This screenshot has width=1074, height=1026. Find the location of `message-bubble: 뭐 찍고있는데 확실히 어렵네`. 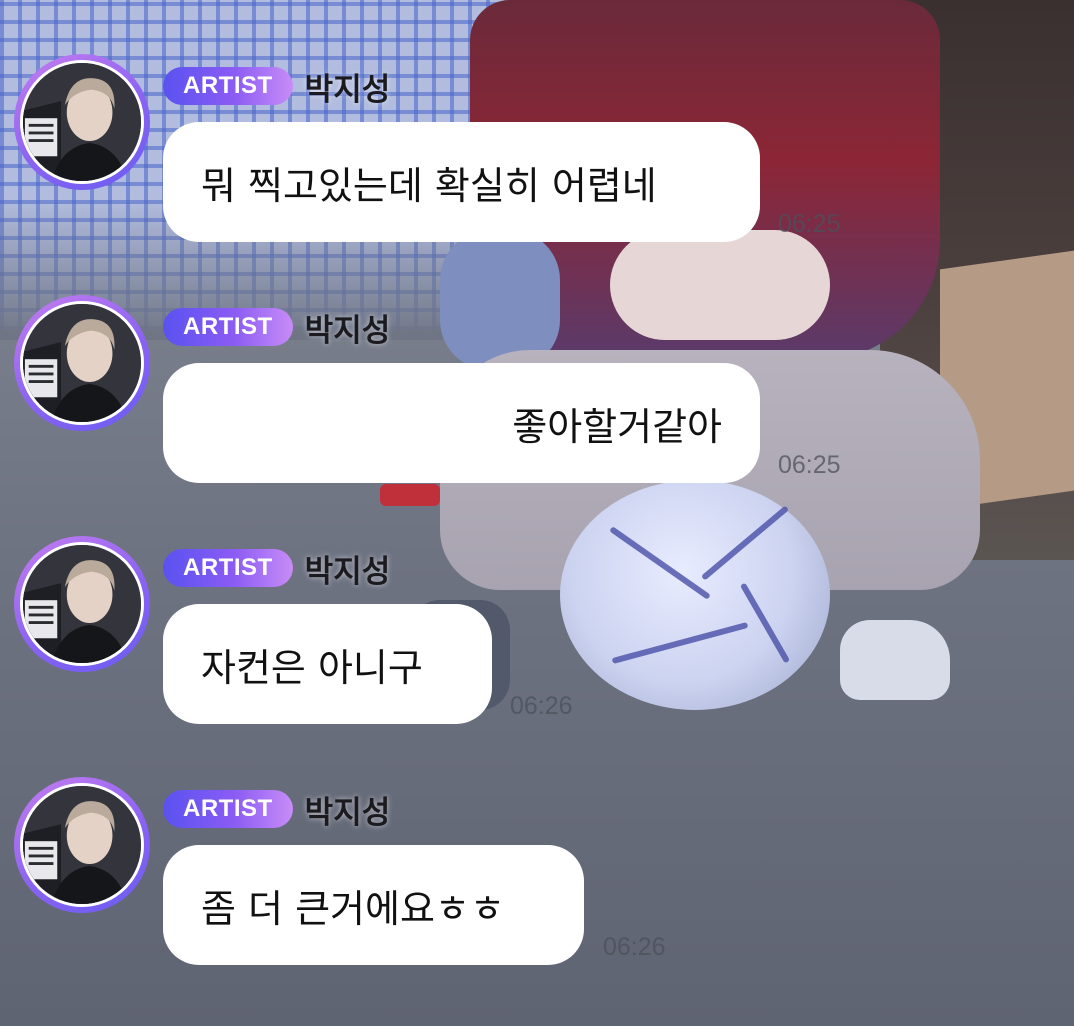

message-bubble: 뭐 찍고있는데 확실히 어렵네 is located at coordinates (461, 182).